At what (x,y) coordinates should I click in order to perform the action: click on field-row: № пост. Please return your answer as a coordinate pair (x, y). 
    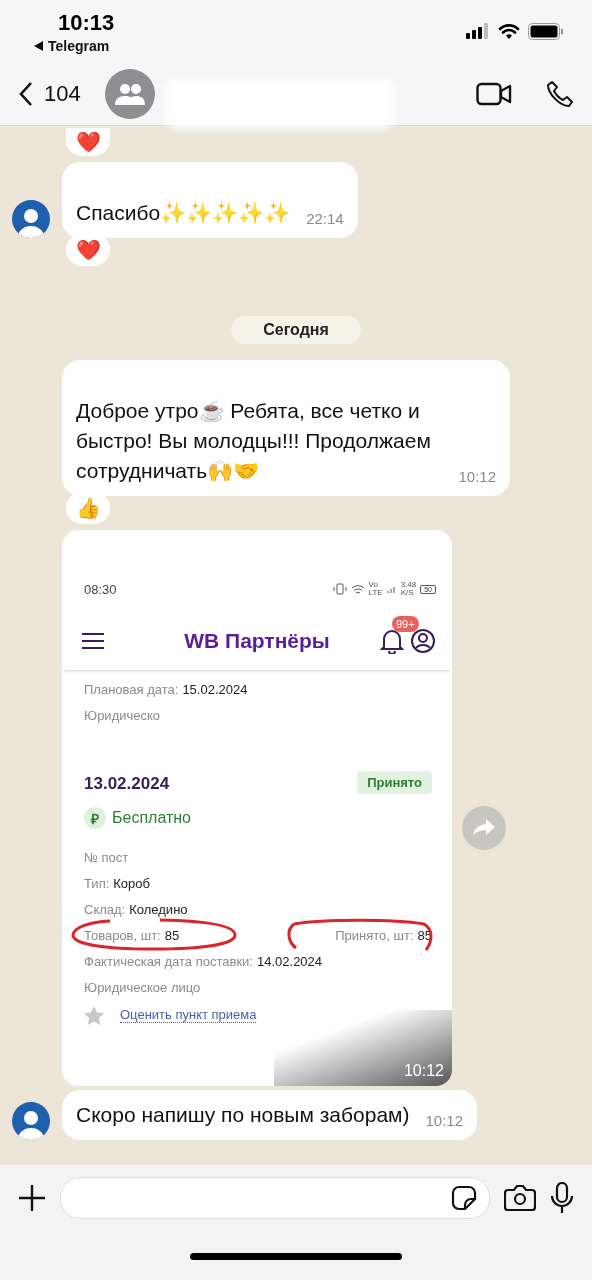
    Looking at the image, I should click on (106, 857).